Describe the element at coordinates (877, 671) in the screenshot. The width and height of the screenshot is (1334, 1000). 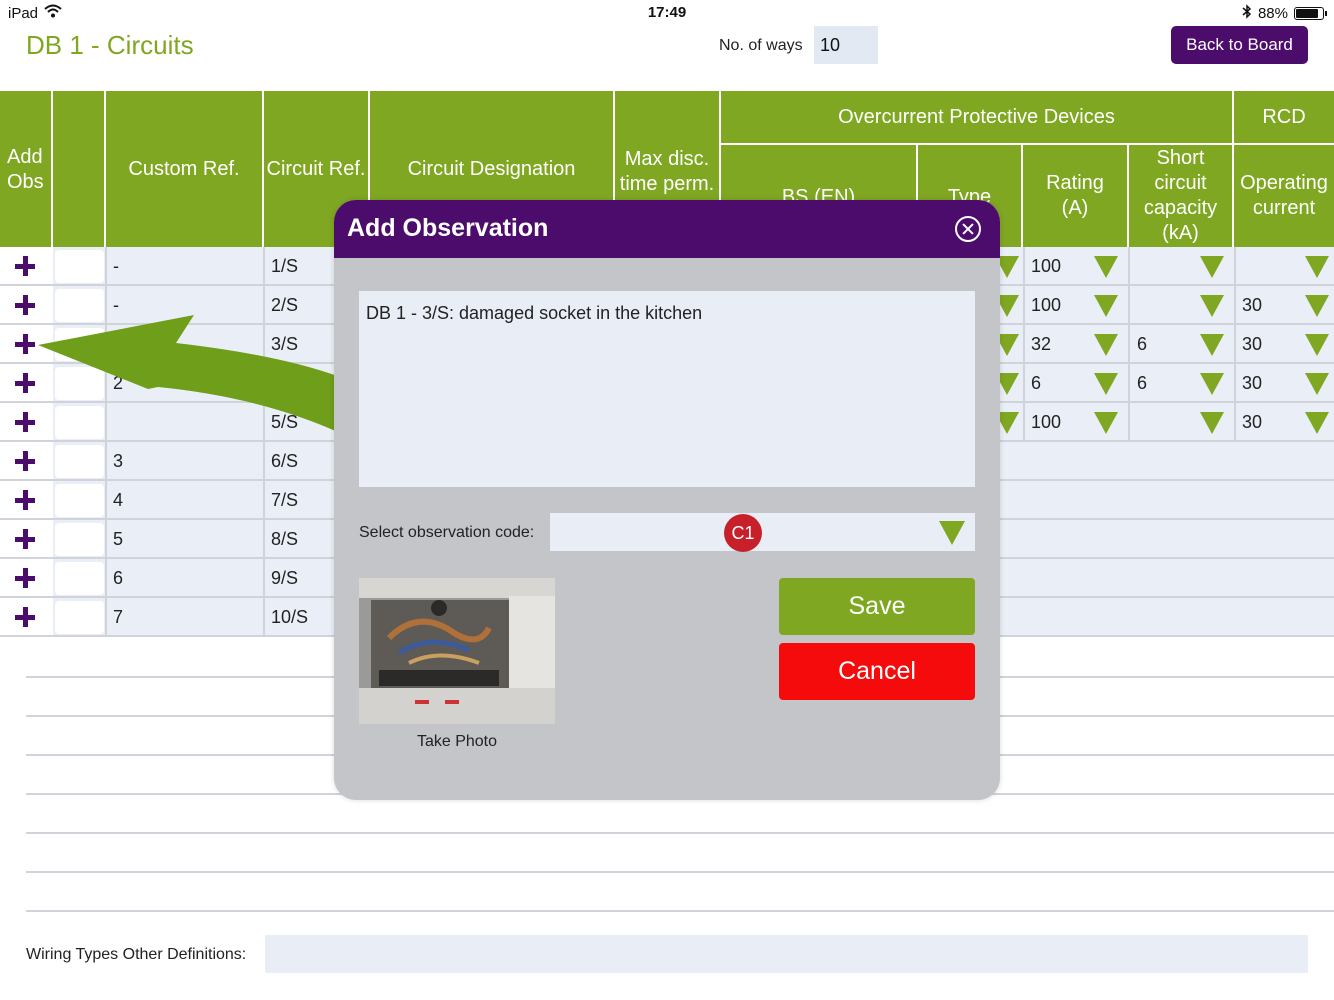
I see `cancel-button: Cancel` at that location.